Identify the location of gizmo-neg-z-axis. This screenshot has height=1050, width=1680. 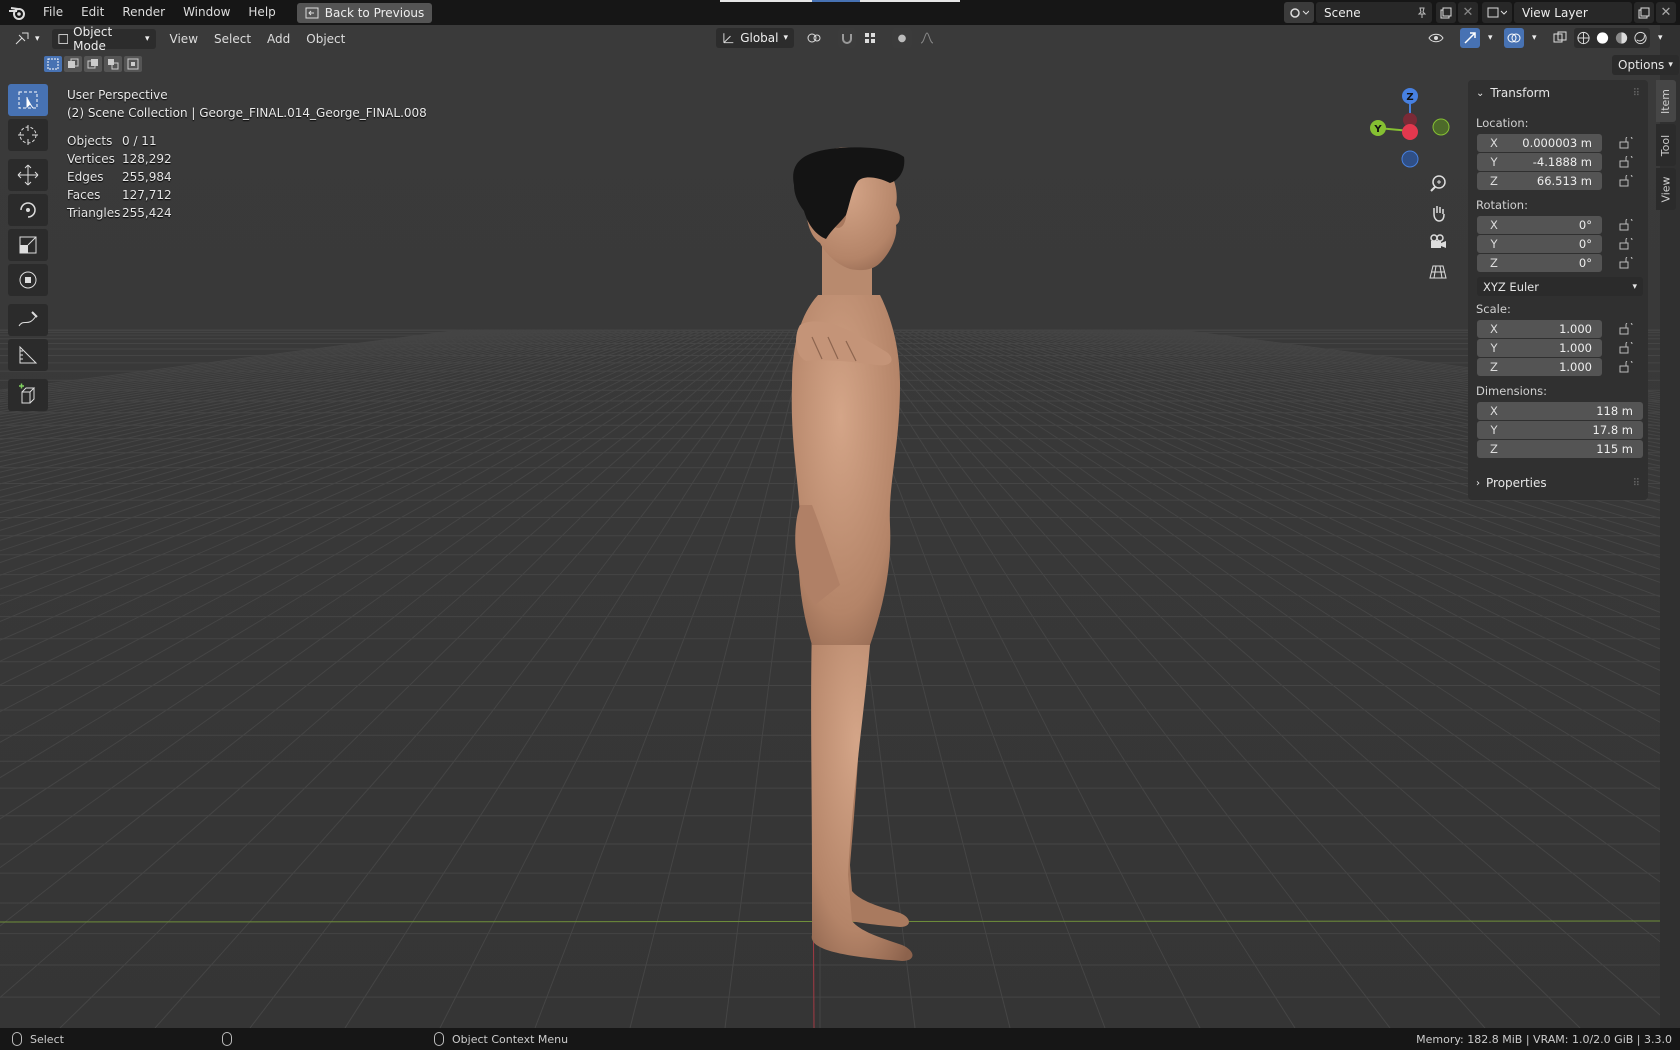
(1410, 159).